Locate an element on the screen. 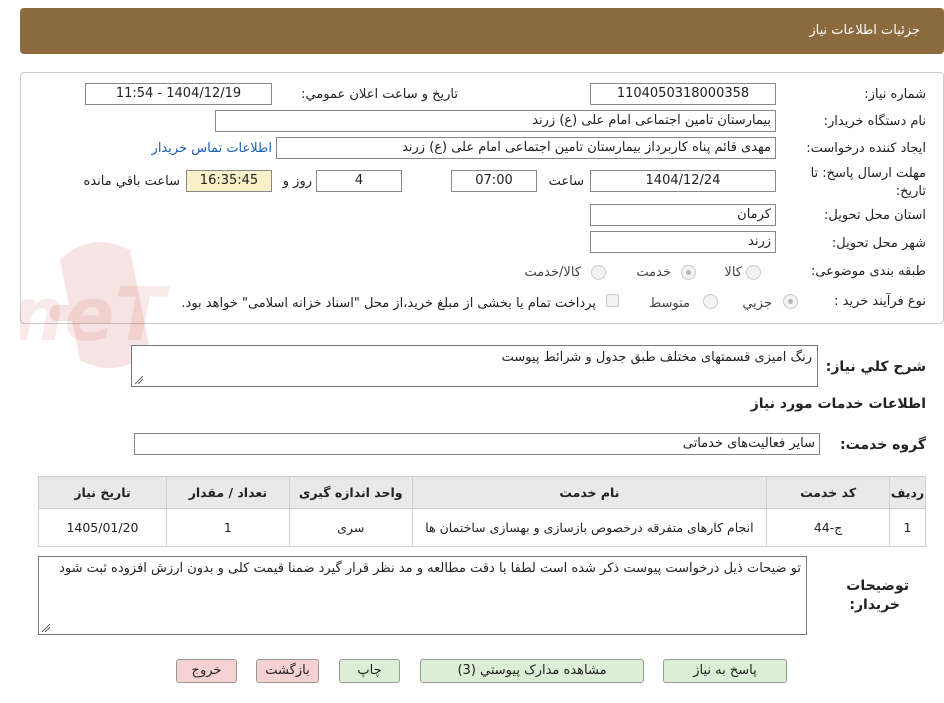 This screenshot has height=703, width=944. col-need-date: تاریخ نیاز is located at coordinates (102, 492).